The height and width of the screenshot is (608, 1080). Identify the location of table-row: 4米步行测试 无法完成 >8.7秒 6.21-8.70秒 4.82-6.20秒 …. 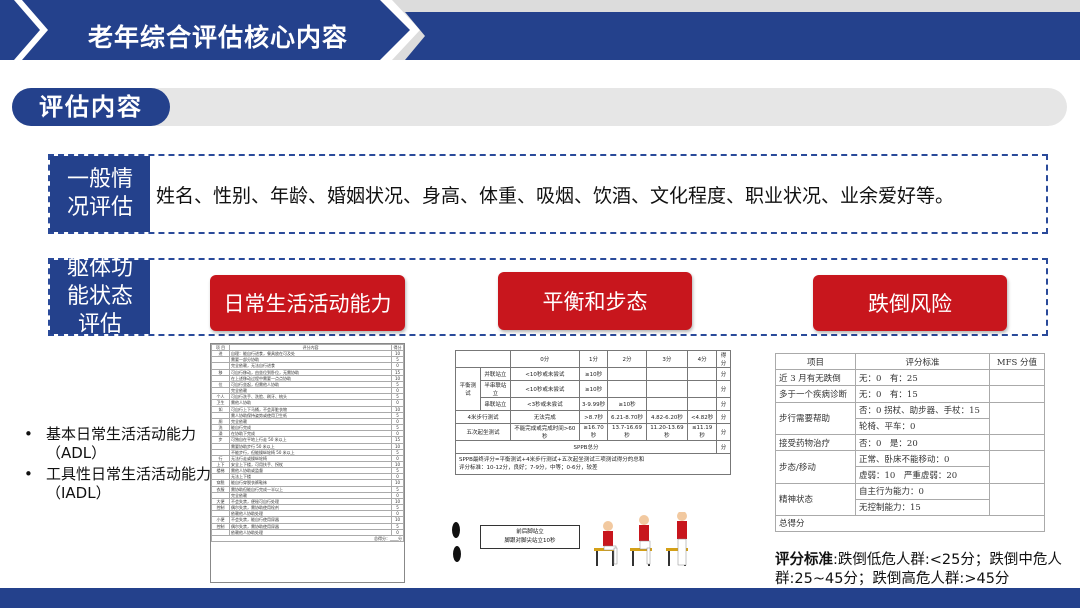
(593, 417).